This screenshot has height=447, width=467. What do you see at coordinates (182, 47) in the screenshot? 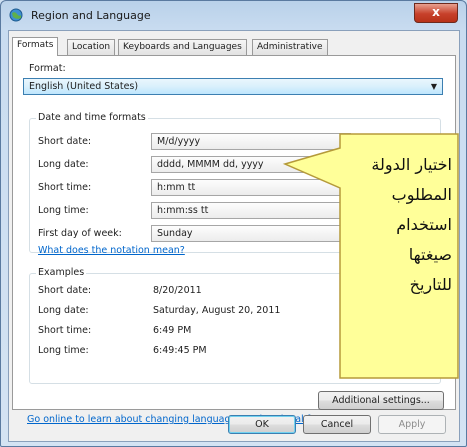
I see `tab-keyboards-and-languages: Keyboards and Languages` at bounding box center [182, 47].